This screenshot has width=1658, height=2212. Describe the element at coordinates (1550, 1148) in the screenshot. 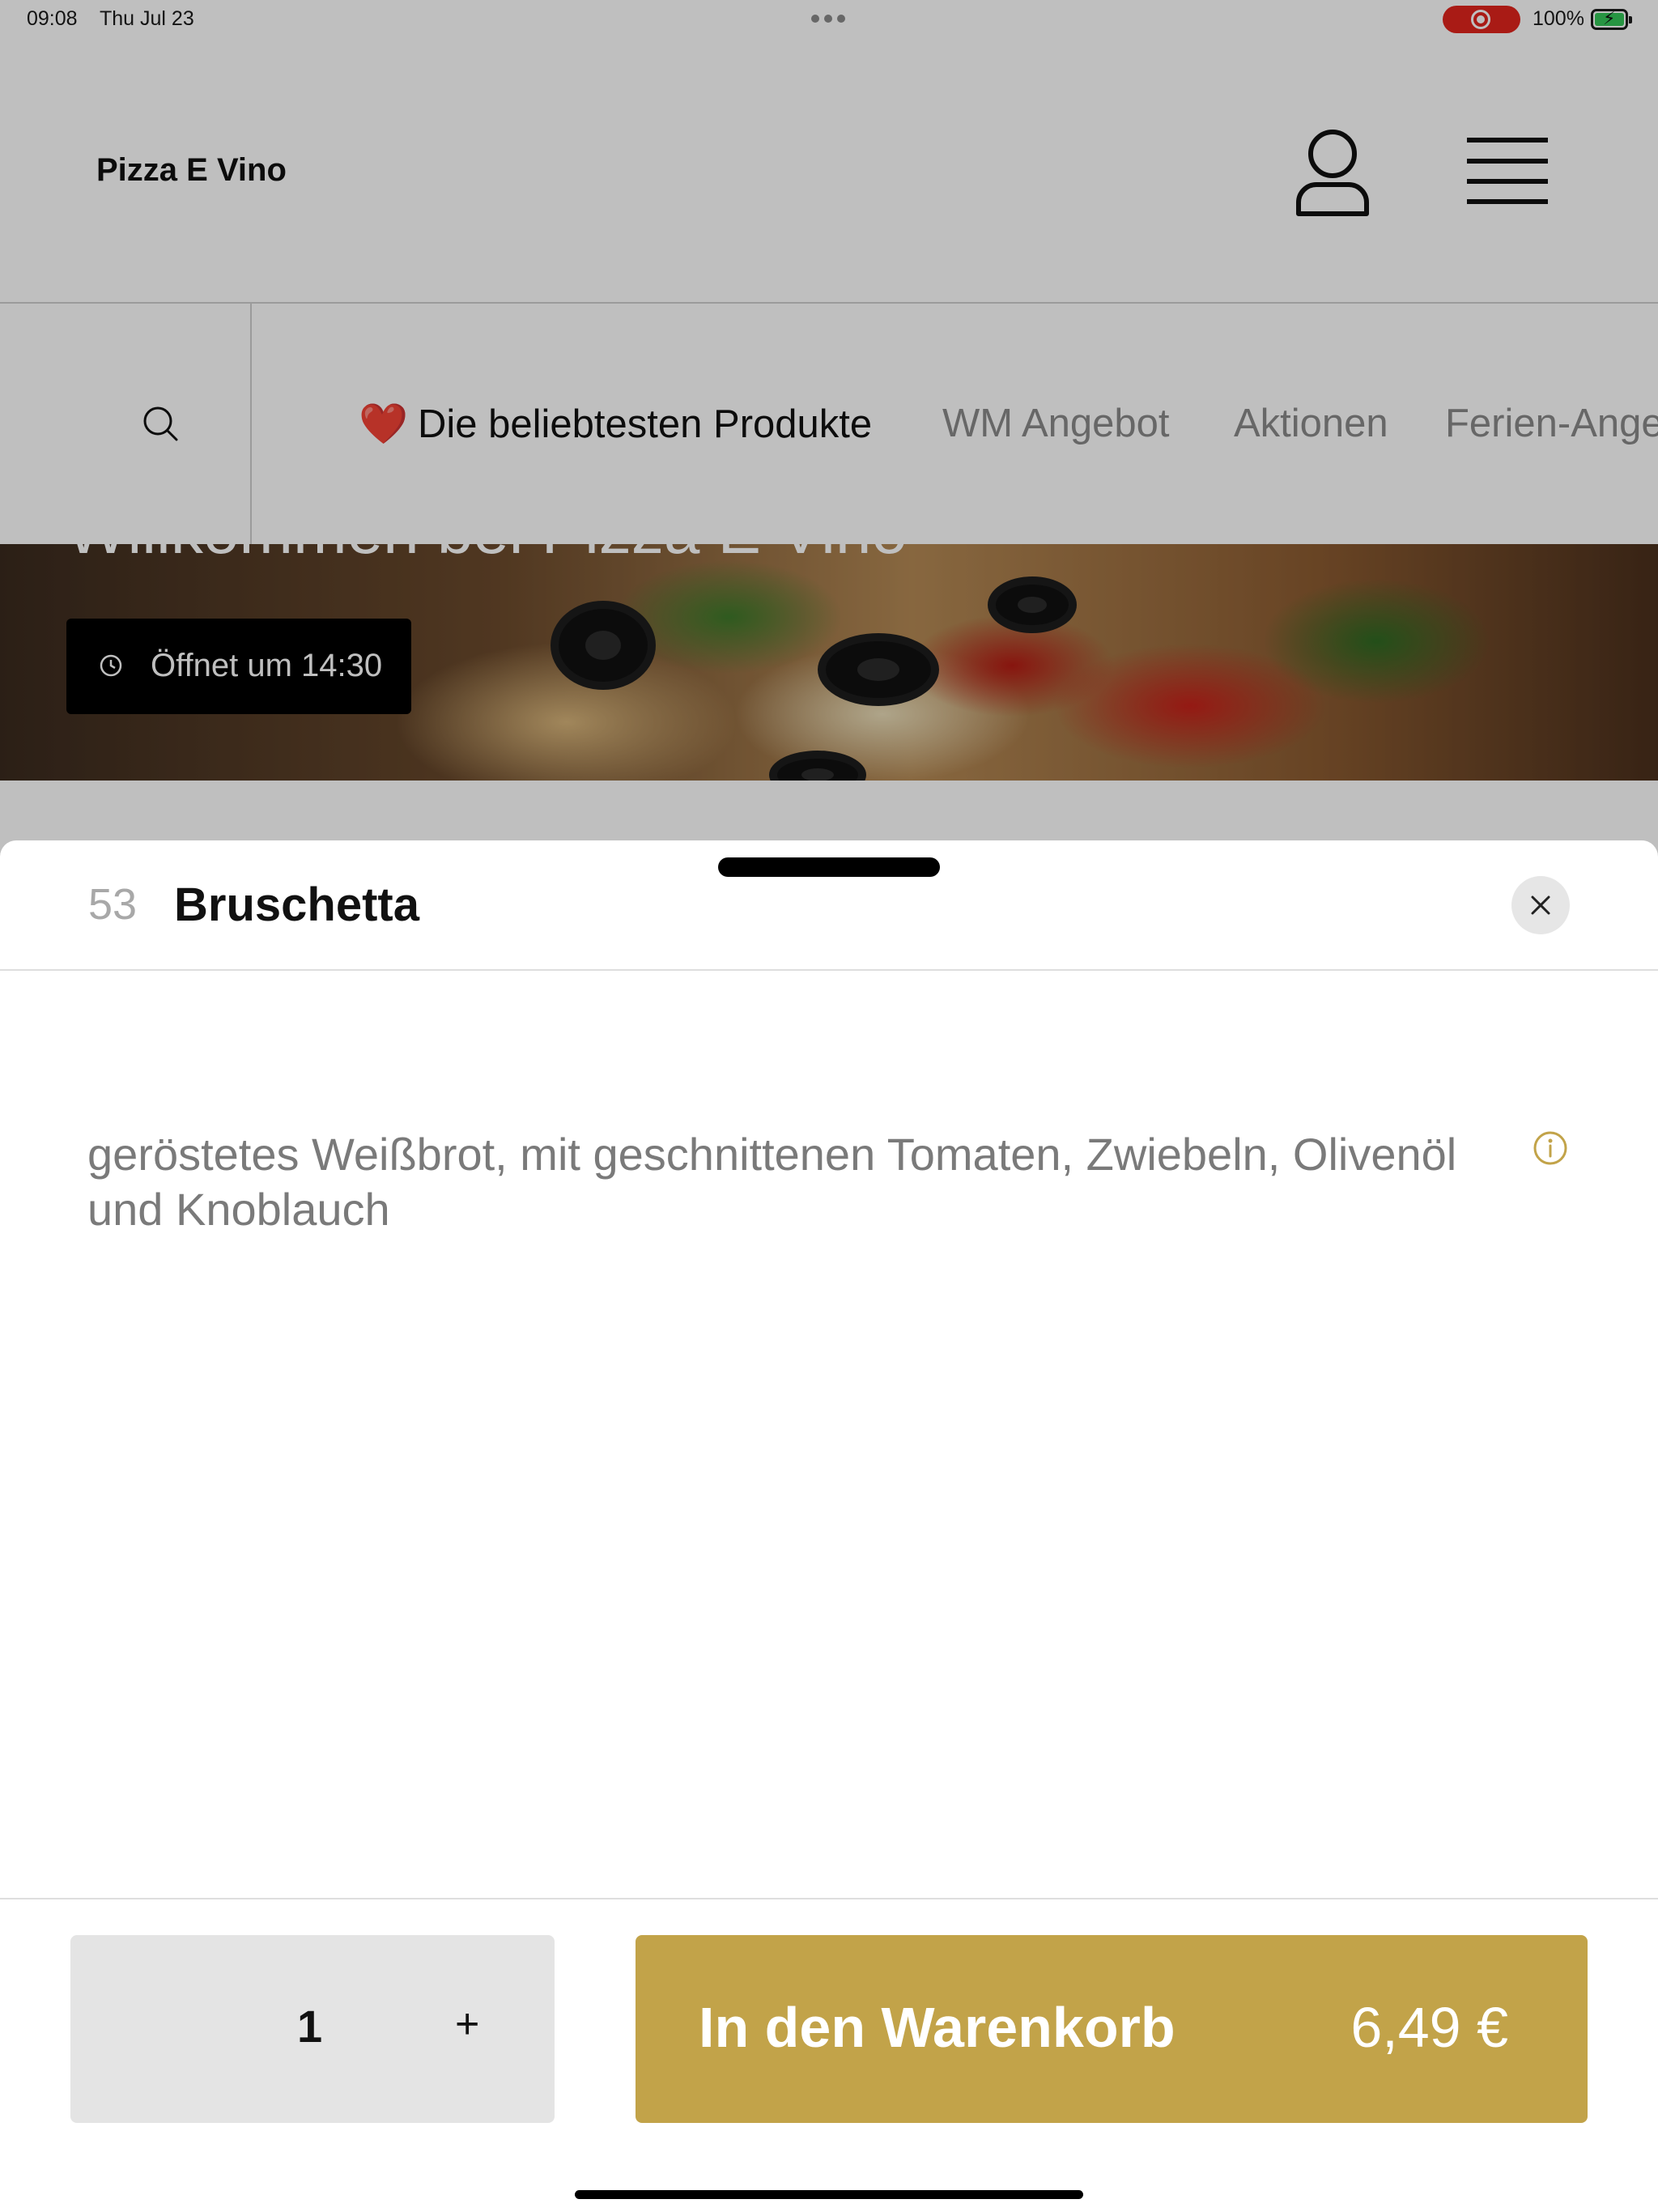

I see `info-icon` at that location.